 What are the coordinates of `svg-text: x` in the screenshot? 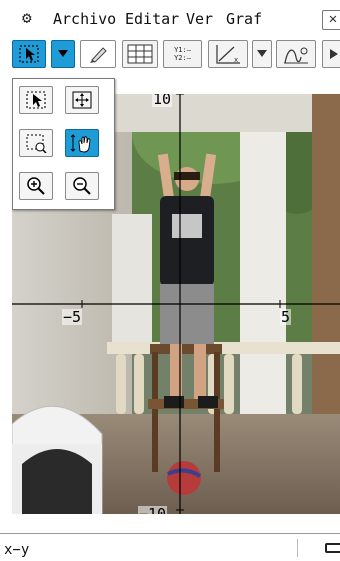 It's located at (236, 60).